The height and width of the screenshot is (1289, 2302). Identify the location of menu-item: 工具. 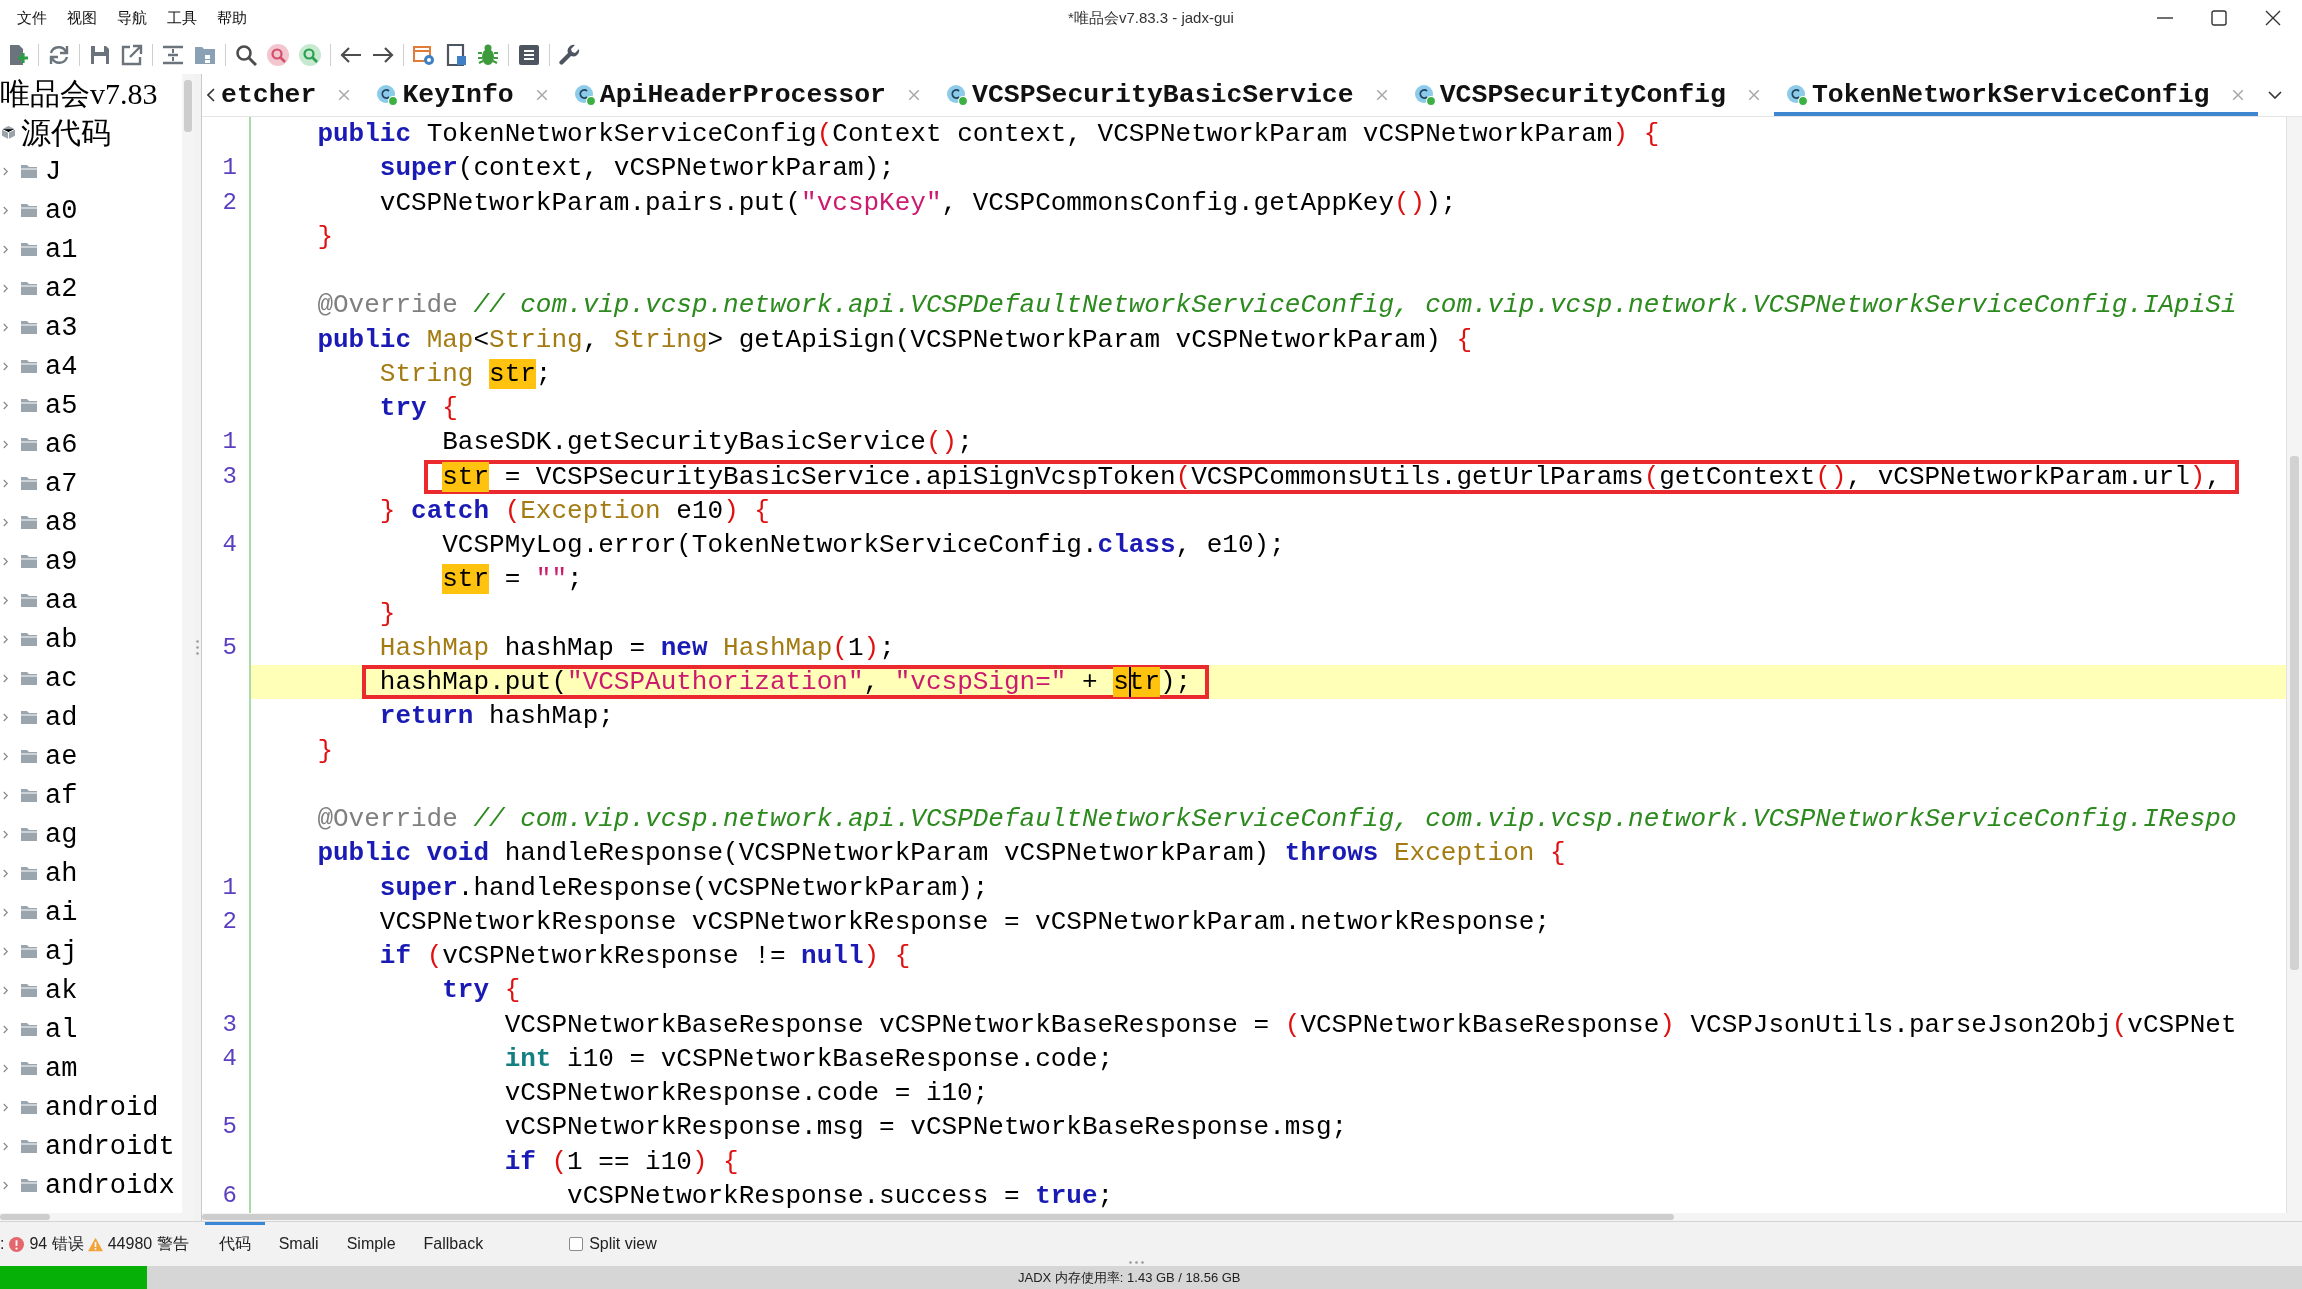
(182, 18).